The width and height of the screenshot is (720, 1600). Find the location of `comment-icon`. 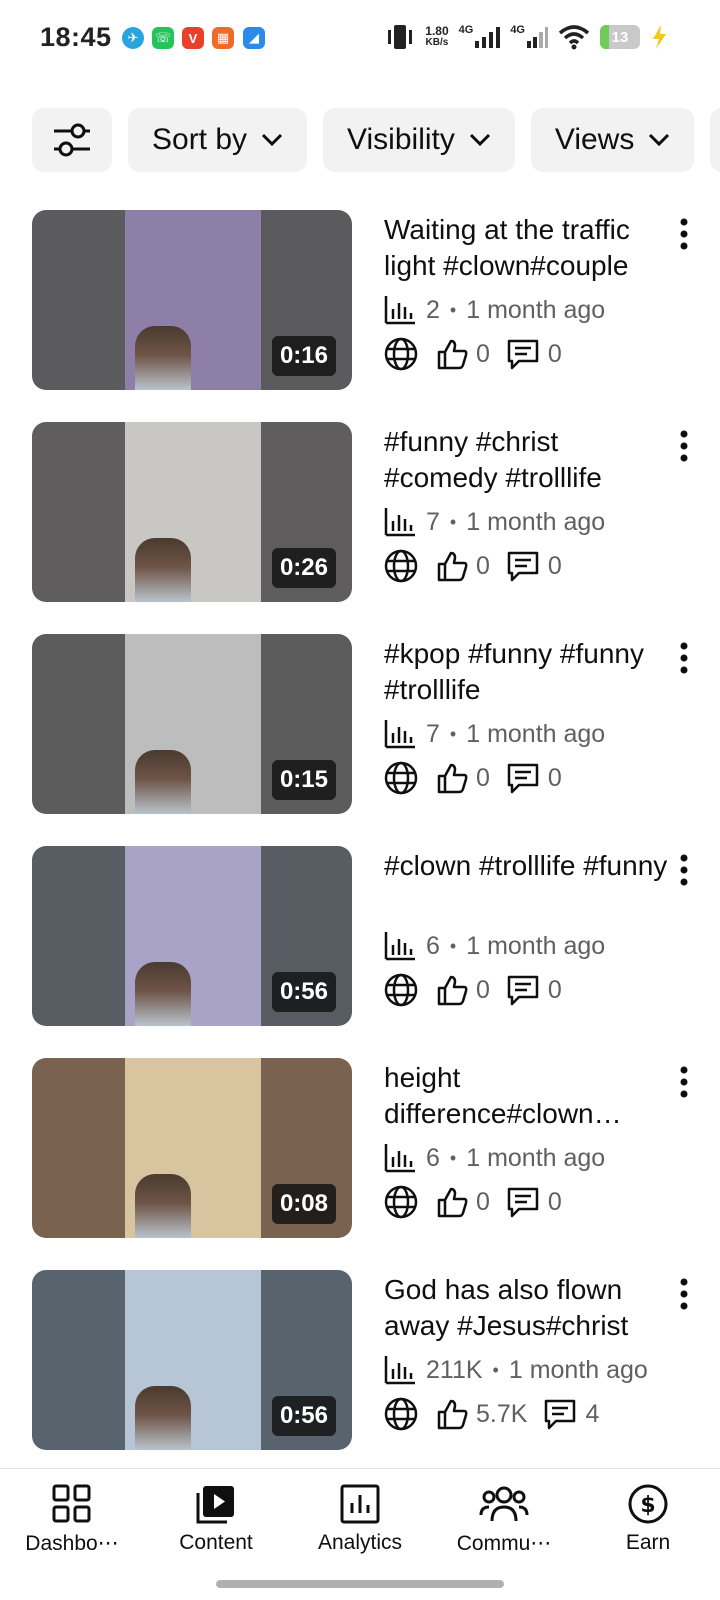

comment-icon is located at coordinates (523, 778).